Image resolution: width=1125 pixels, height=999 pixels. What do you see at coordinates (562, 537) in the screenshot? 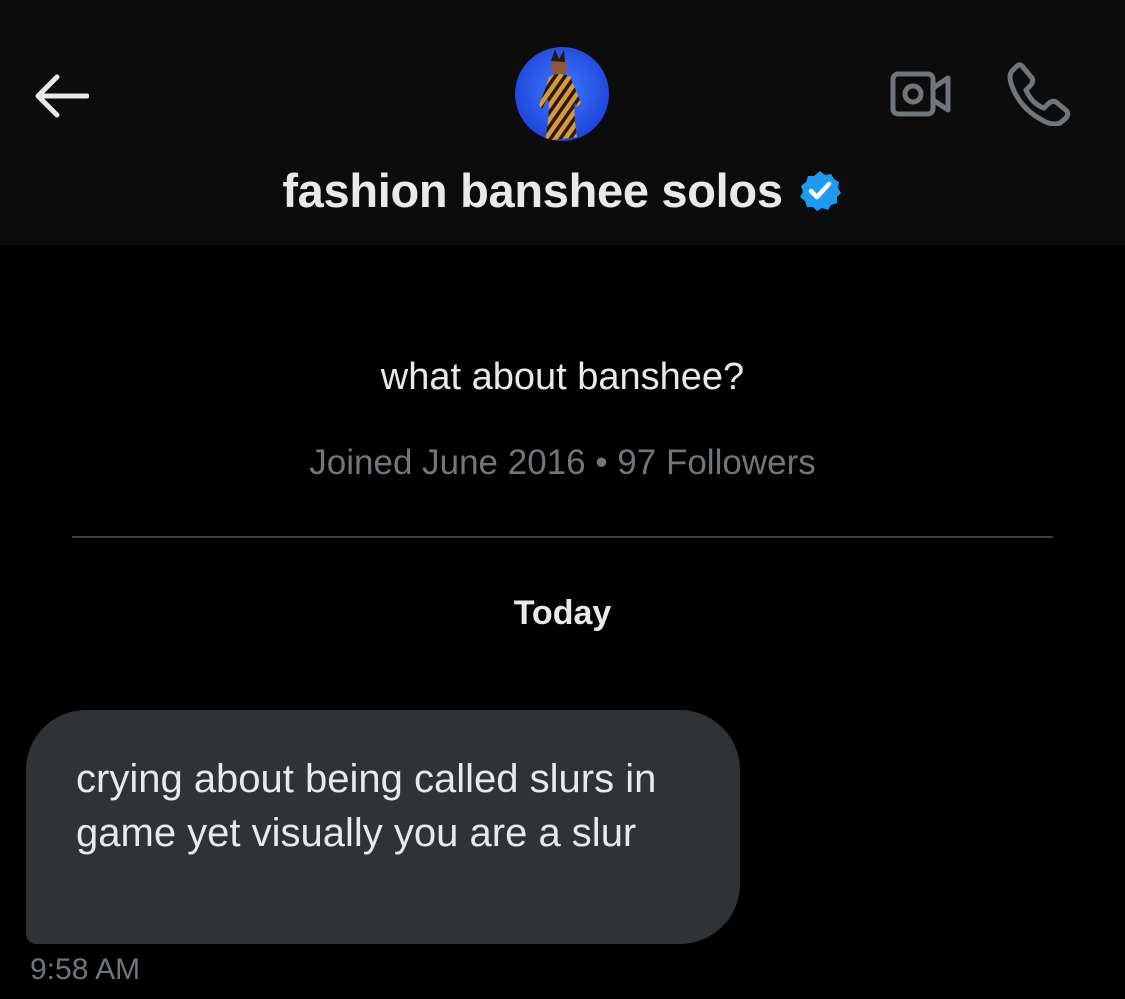
I see `divider` at bounding box center [562, 537].